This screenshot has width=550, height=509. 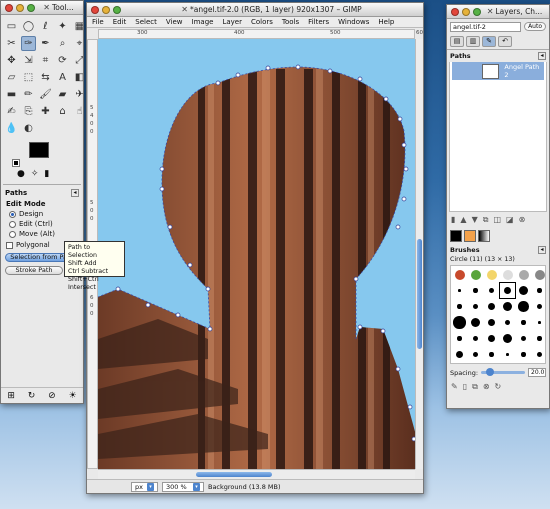 What do you see at coordinates (21, 174) in the screenshot?
I see `brush-indicator-icon: ●` at bounding box center [21, 174].